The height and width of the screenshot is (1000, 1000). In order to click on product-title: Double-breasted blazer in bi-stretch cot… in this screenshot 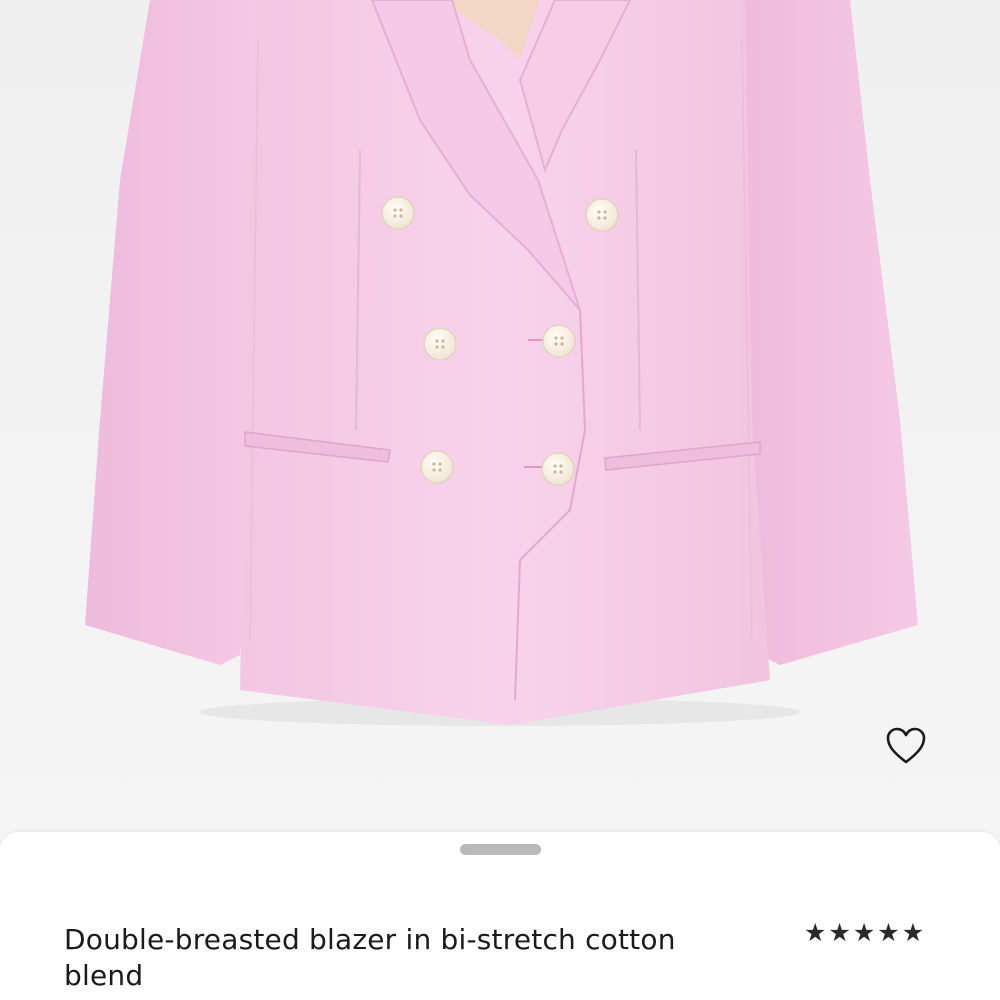, I will do `click(370, 957)`.